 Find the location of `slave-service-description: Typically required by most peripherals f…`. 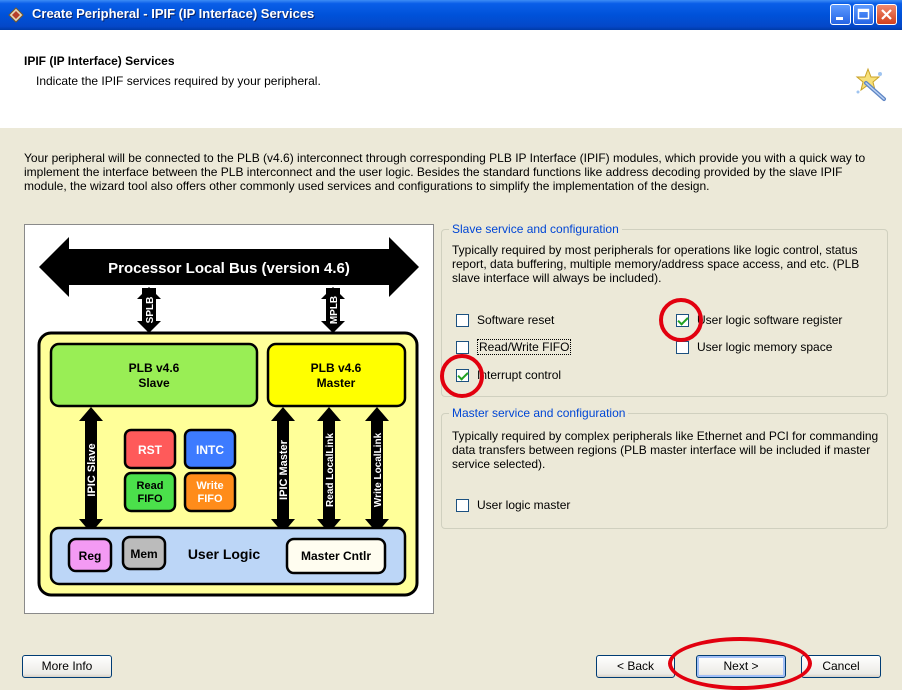

slave-service-description: Typically required by most peripherals f… is located at coordinates (656, 264).